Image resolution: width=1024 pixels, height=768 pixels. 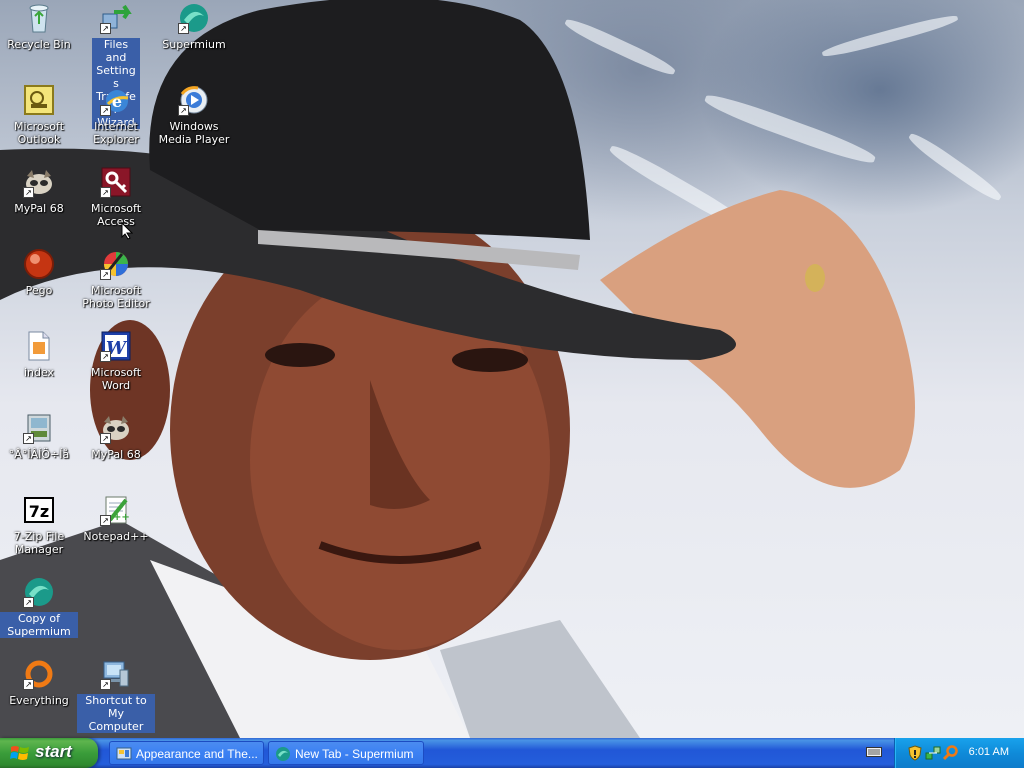 What do you see at coordinates (53, 751) in the screenshot?
I see `start-label: start` at bounding box center [53, 751].